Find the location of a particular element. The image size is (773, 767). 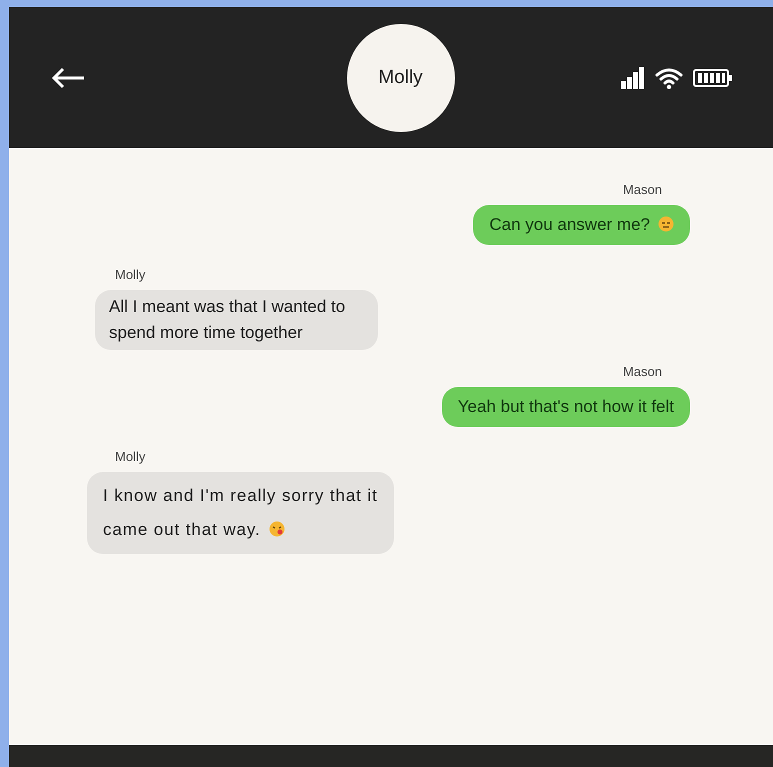

back-arrow-icon is located at coordinates (68, 77).